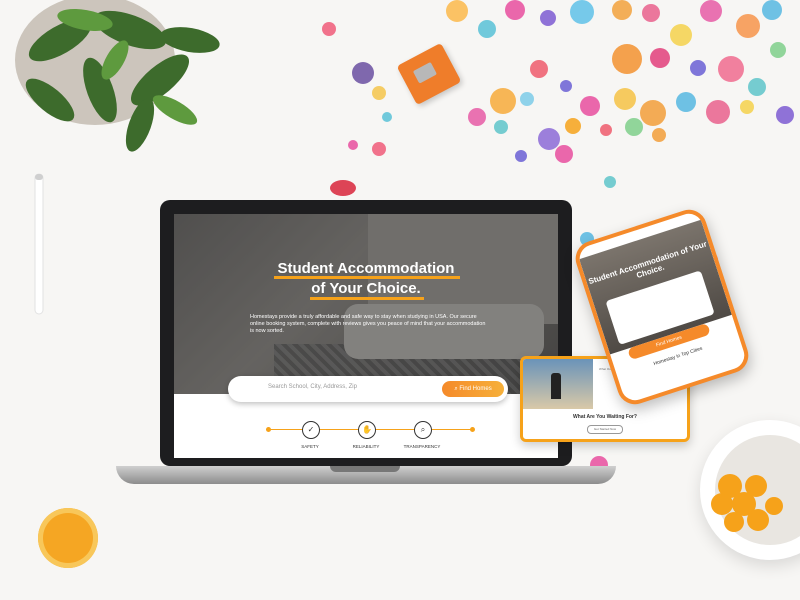 The image size is (800, 600). What do you see at coordinates (312, 387) in the screenshot?
I see `search-input: Search School, City, Address, Zip` at bounding box center [312, 387].